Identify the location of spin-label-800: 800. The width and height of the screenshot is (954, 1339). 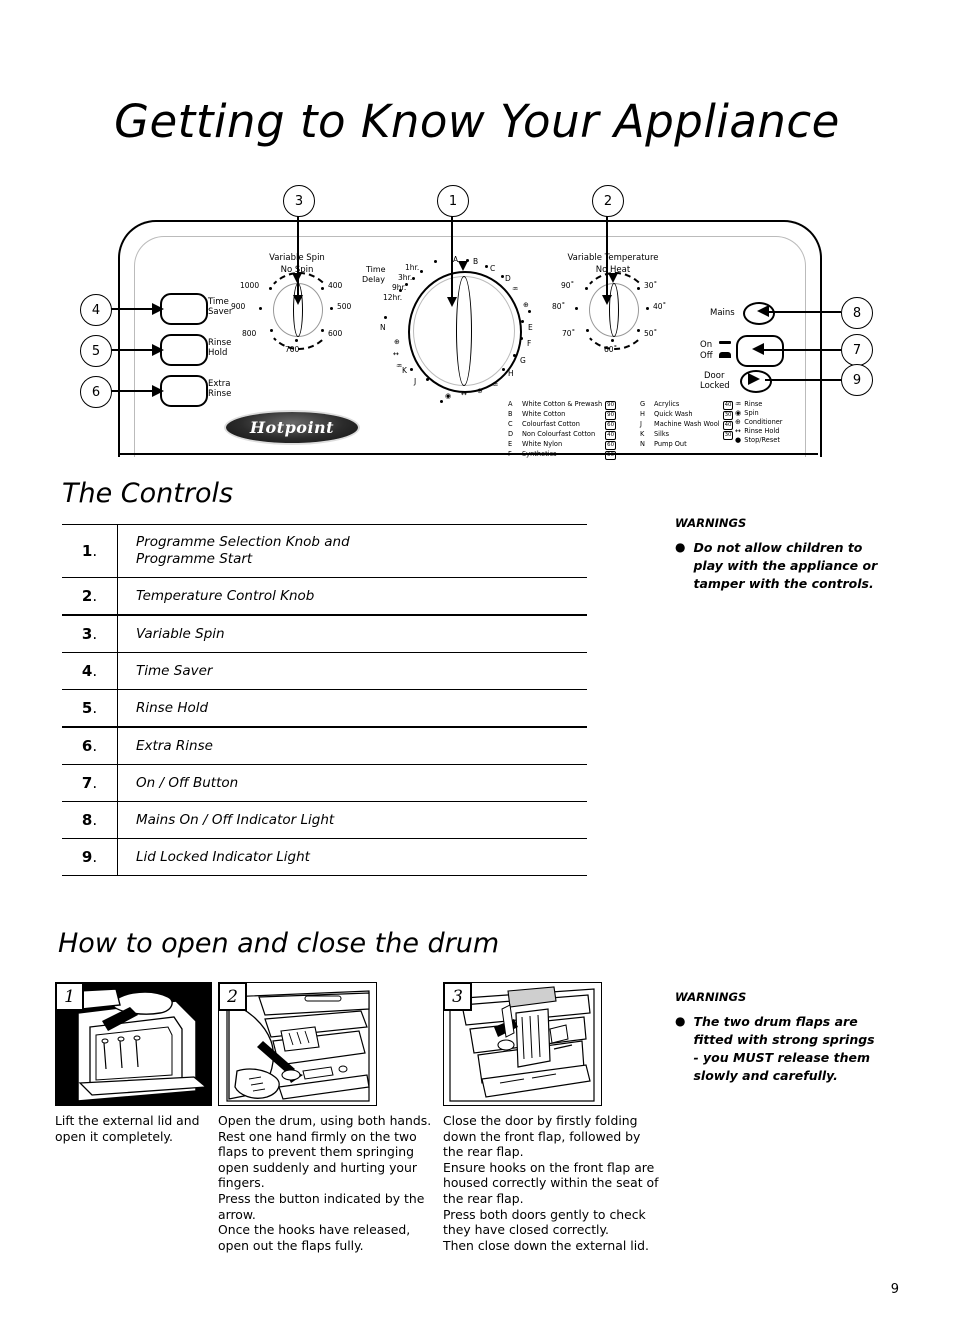
(249, 333).